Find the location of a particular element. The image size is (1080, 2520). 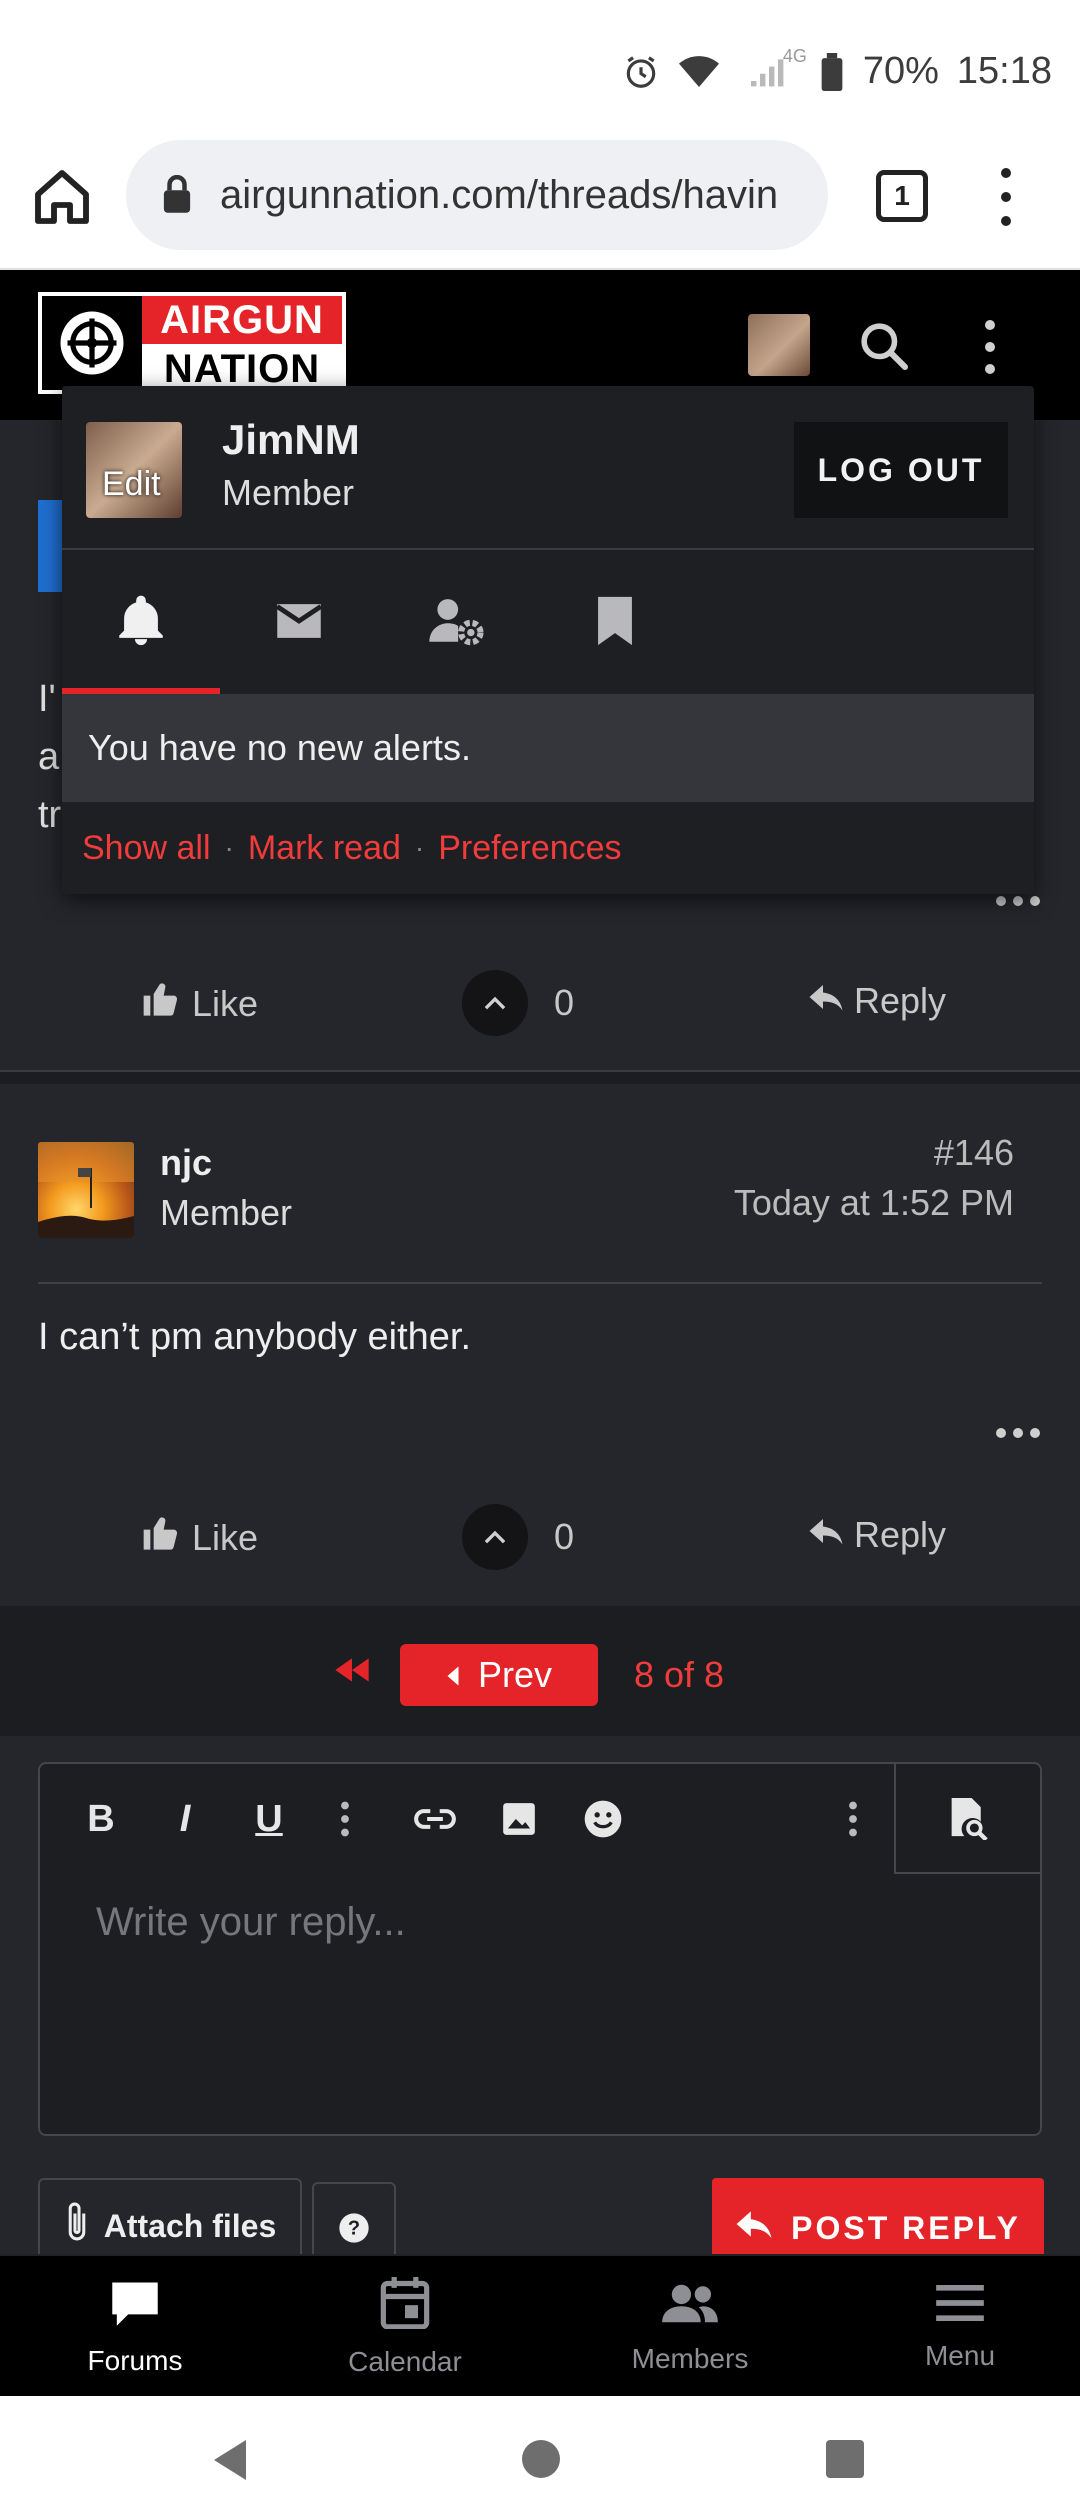

popup-user-row: Edit JimNM Member LOG OUT is located at coordinates (548, 468).